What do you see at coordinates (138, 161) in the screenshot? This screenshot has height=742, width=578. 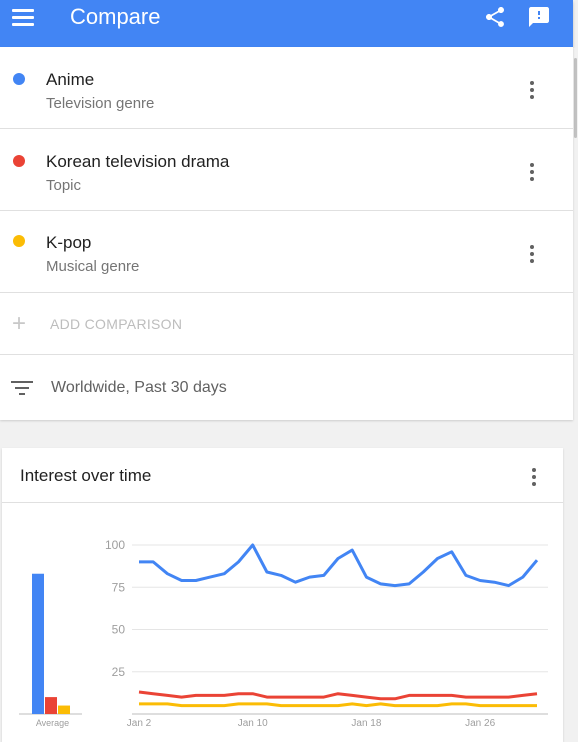 I see `term-name: Korean television drama` at bounding box center [138, 161].